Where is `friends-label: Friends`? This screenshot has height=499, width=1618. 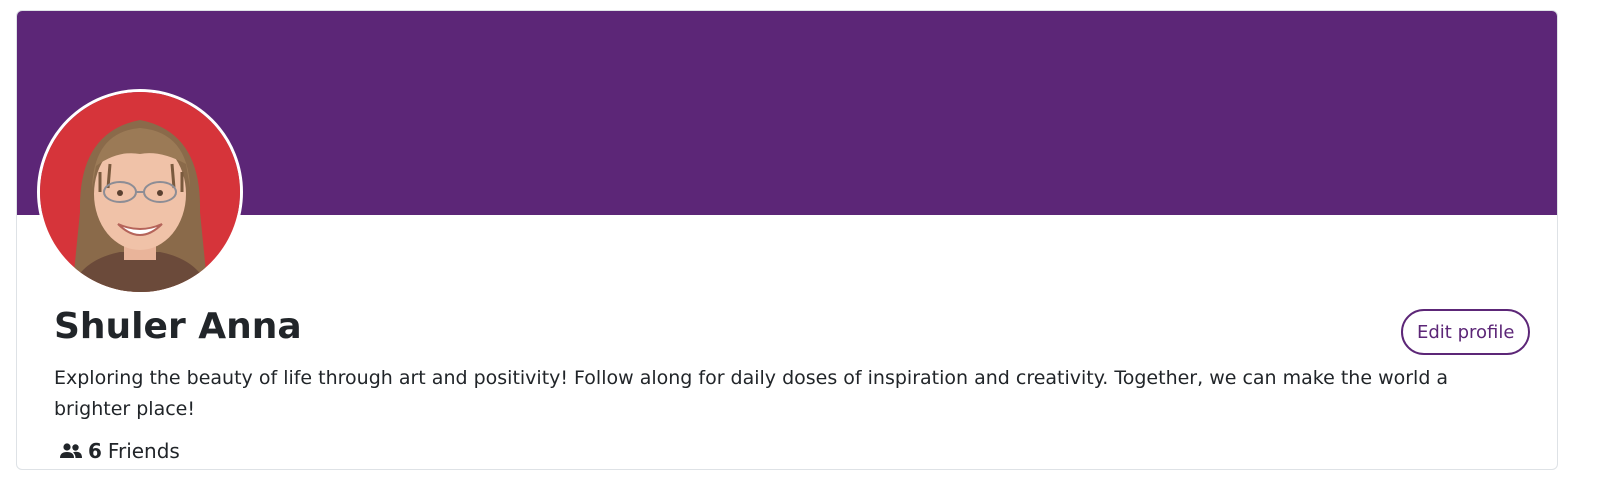 friends-label: Friends is located at coordinates (143, 451).